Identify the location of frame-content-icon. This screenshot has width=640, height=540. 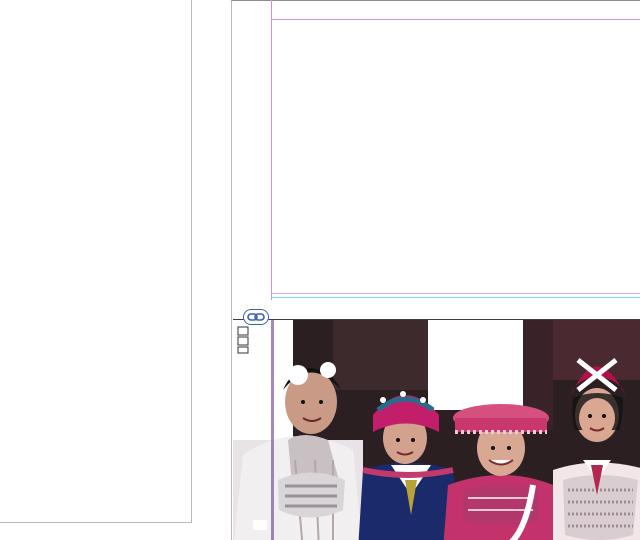
(243, 340).